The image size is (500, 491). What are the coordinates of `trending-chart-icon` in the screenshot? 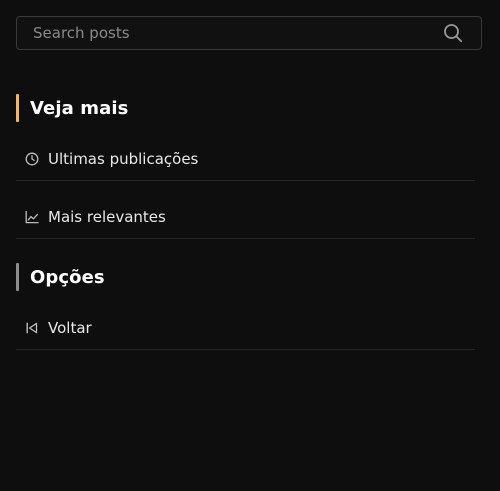 It's located at (32, 217).